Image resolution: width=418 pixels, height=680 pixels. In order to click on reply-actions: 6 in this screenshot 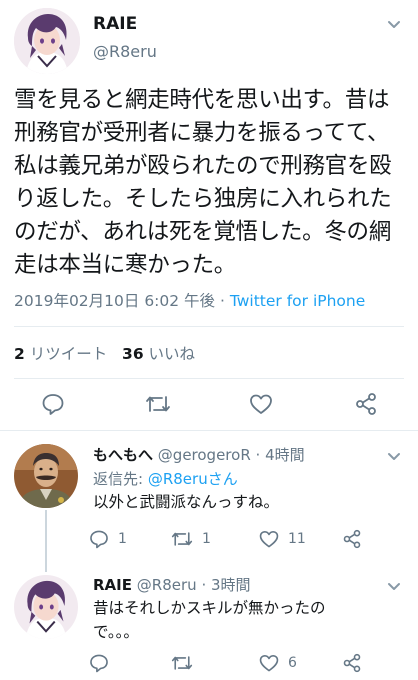, I will do `click(209, 663)`.